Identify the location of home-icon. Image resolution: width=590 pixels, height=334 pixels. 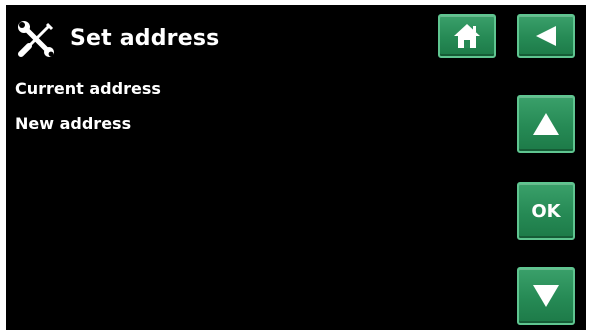
(467, 36).